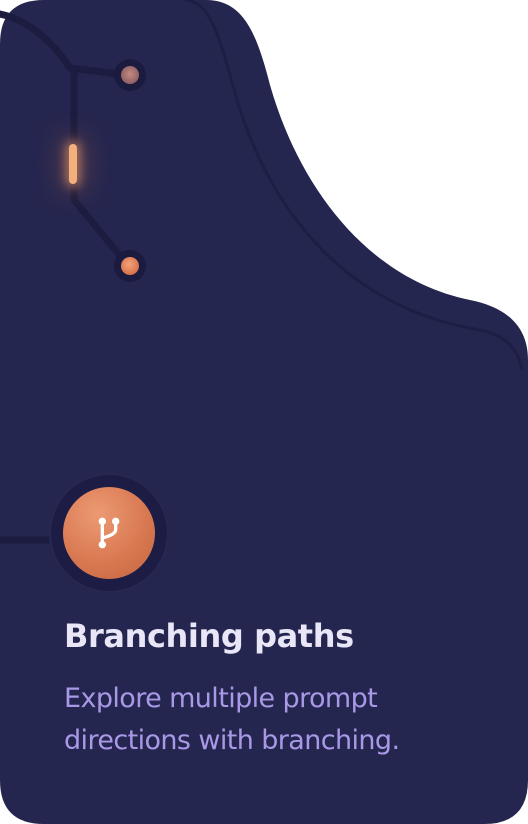 The image size is (528, 824). What do you see at coordinates (73, 164) in the screenshot?
I see `glow-indicator` at bounding box center [73, 164].